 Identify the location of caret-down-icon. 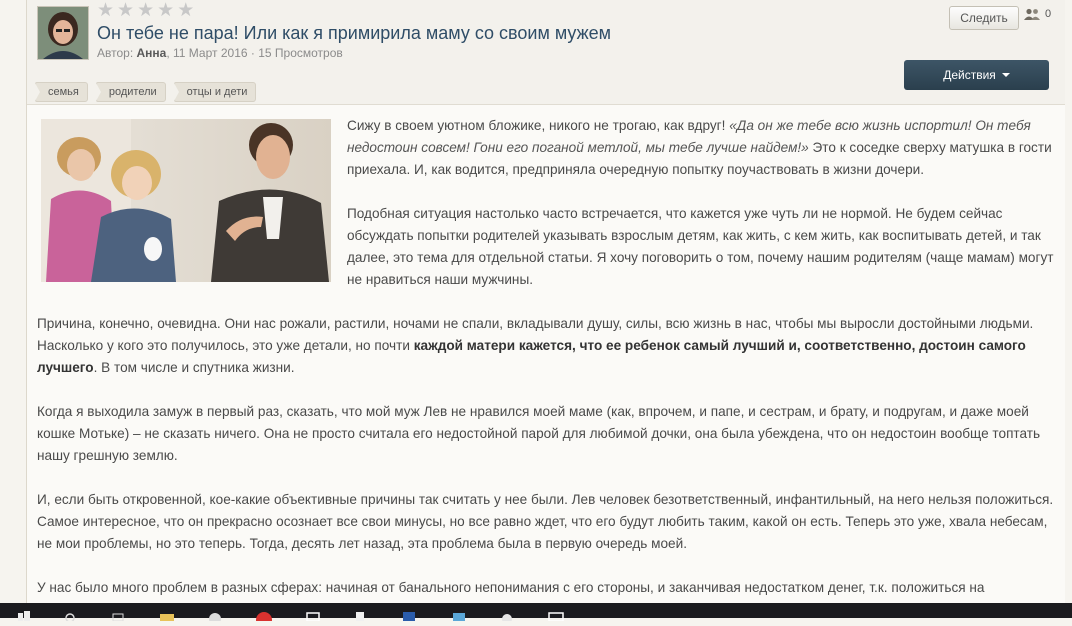
(1005, 75).